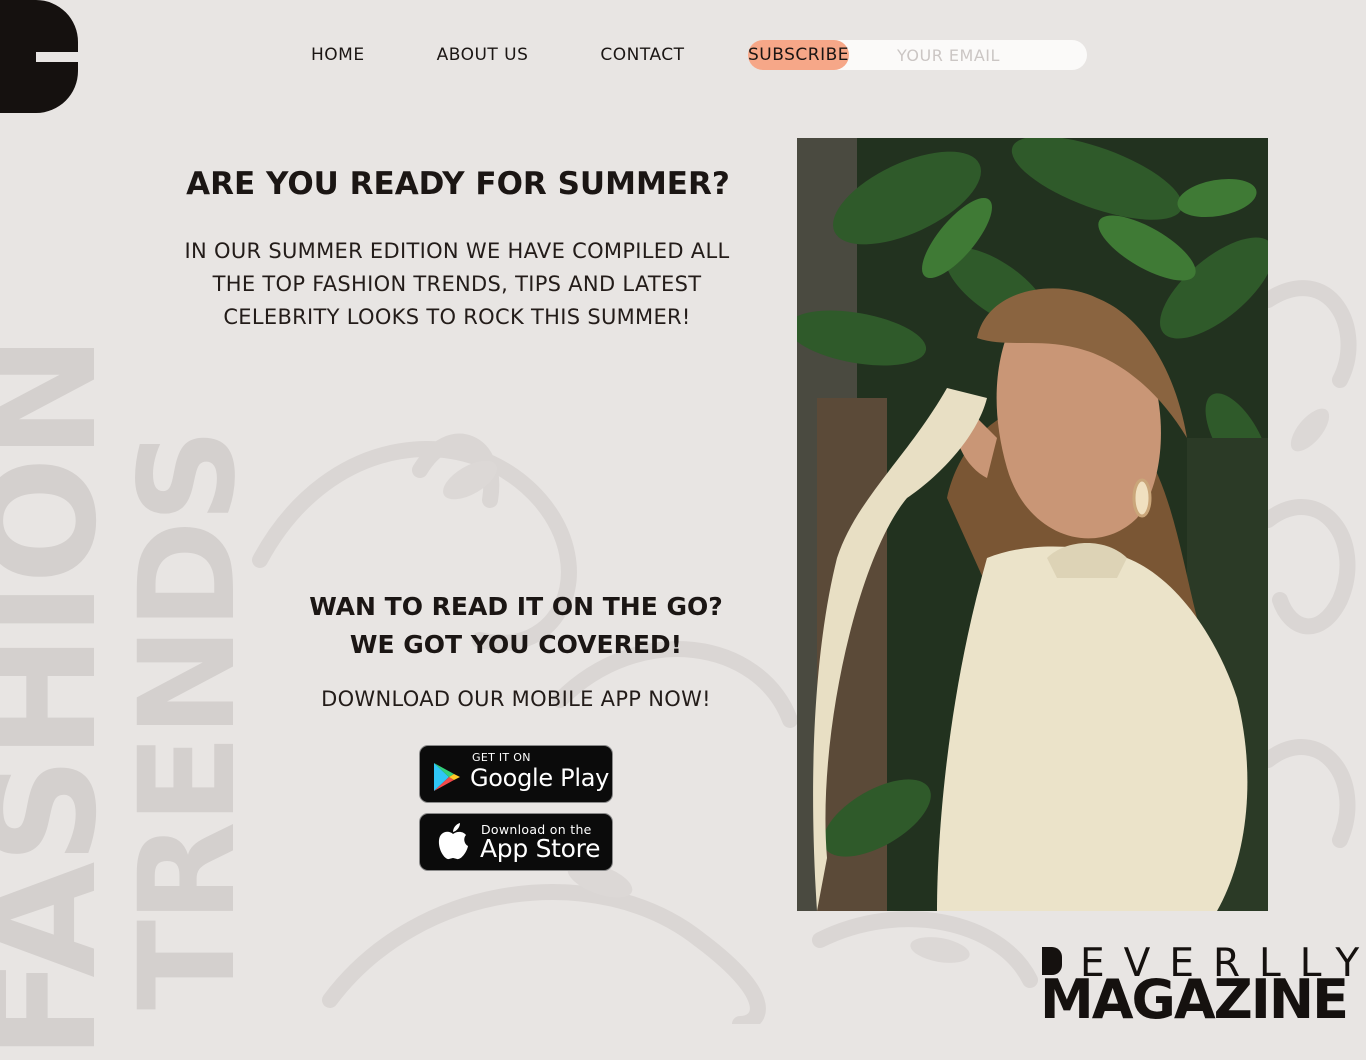 Image resolution: width=1366 pixels, height=1060 pixels. Describe the element at coordinates (798, 55) in the screenshot. I see `subscribe-button: SUBSCRIBE` at that location.